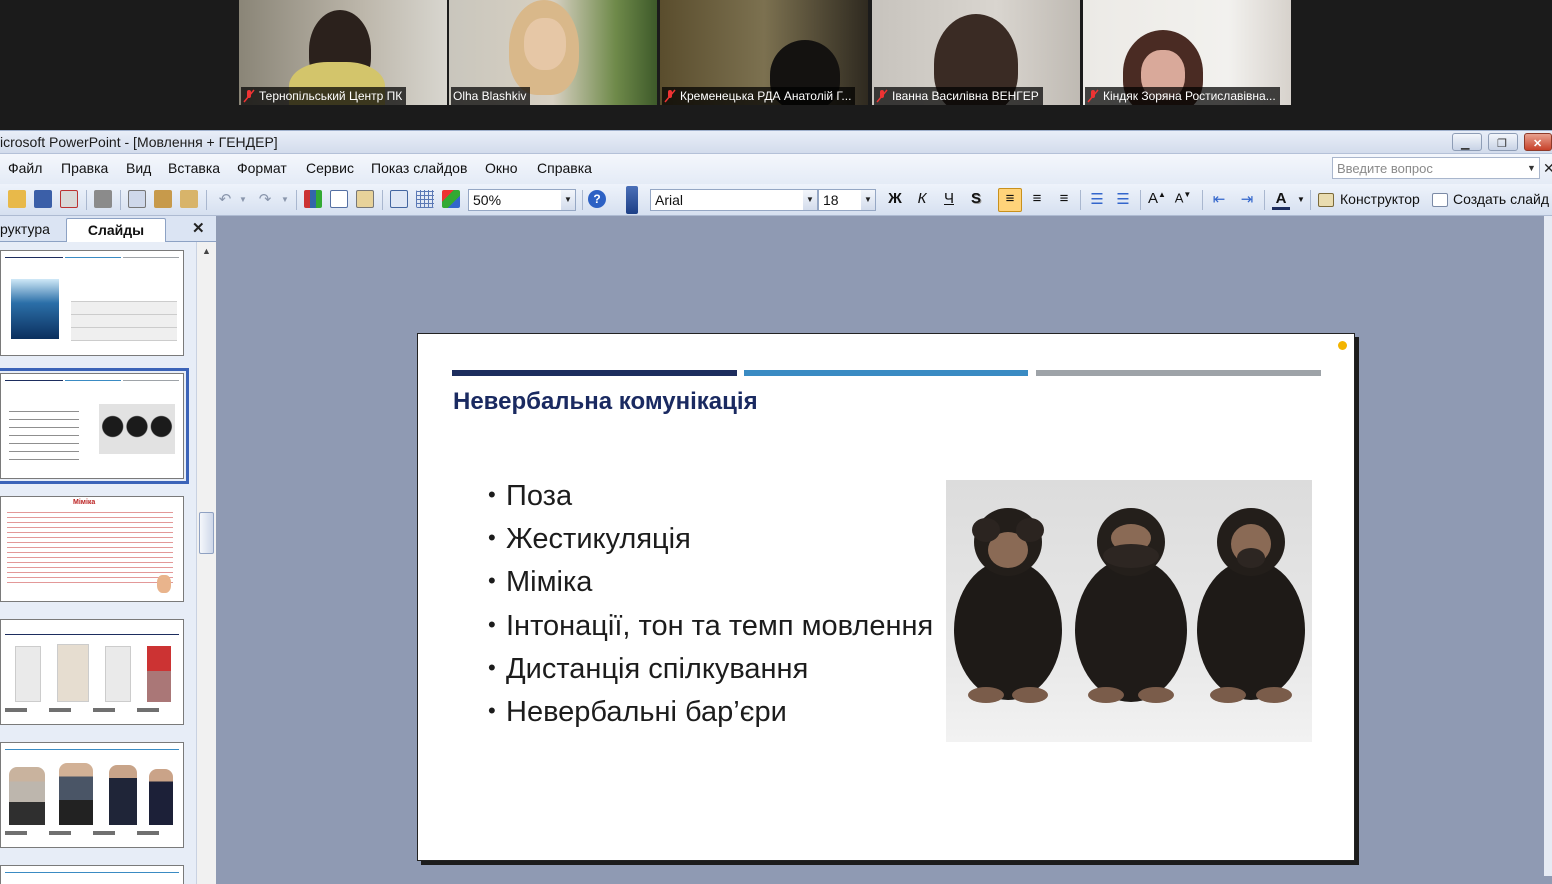 The width and height of the screenshot is (1552, 884). What do you see at coordinates (43, 199) in the screenshot?
I see `save-icon` at bounding box center [43, 199].